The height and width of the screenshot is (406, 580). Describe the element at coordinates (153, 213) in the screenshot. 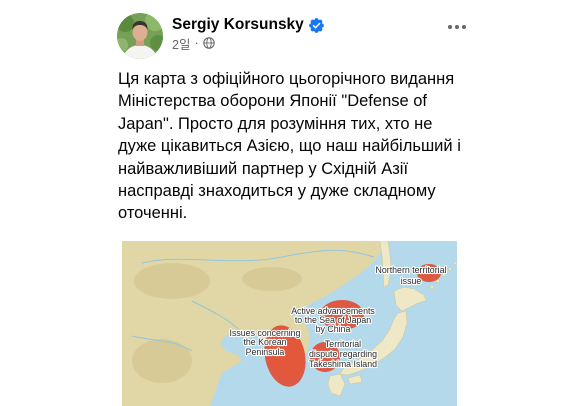

I see `post-text-line: оточенні.` at that location.